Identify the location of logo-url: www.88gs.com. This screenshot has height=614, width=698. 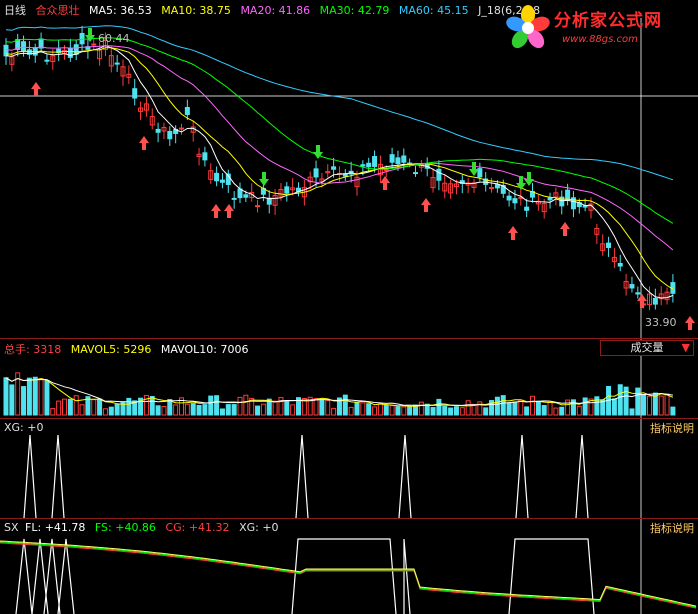
(600, 39).